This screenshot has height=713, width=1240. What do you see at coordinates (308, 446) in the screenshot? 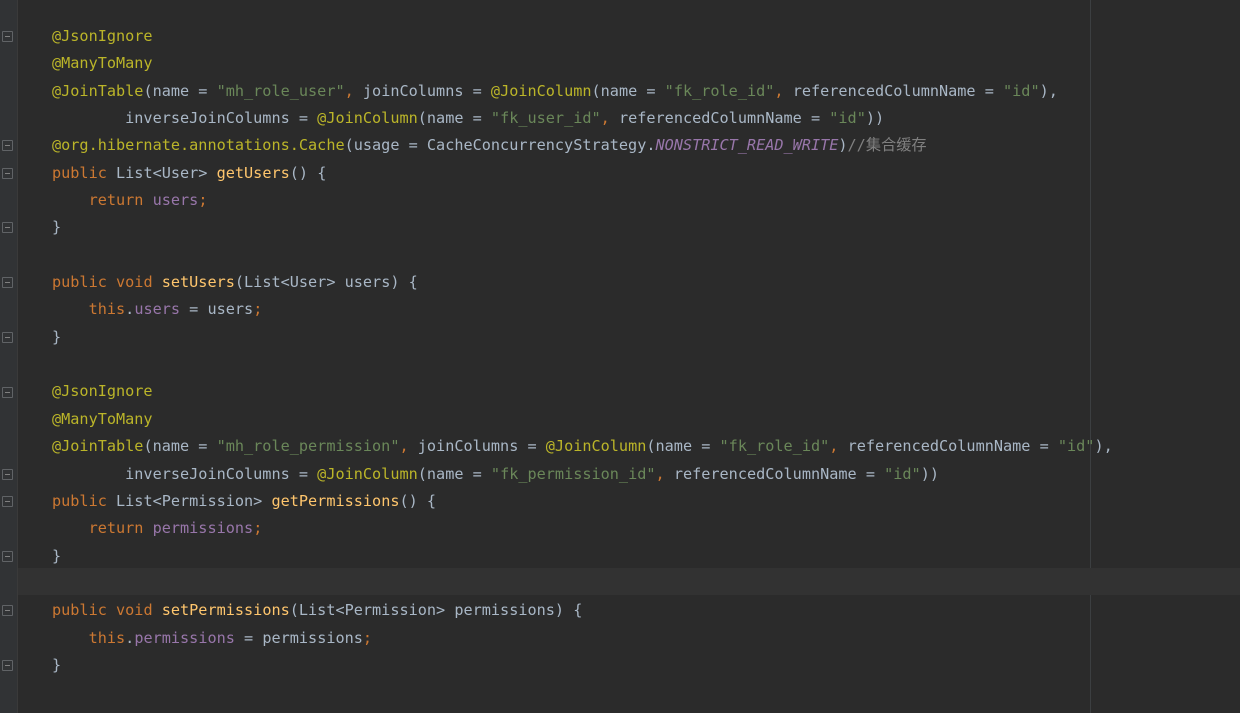
I see `code-token: "mh_role_permission"` at bounding box center [308, 446].